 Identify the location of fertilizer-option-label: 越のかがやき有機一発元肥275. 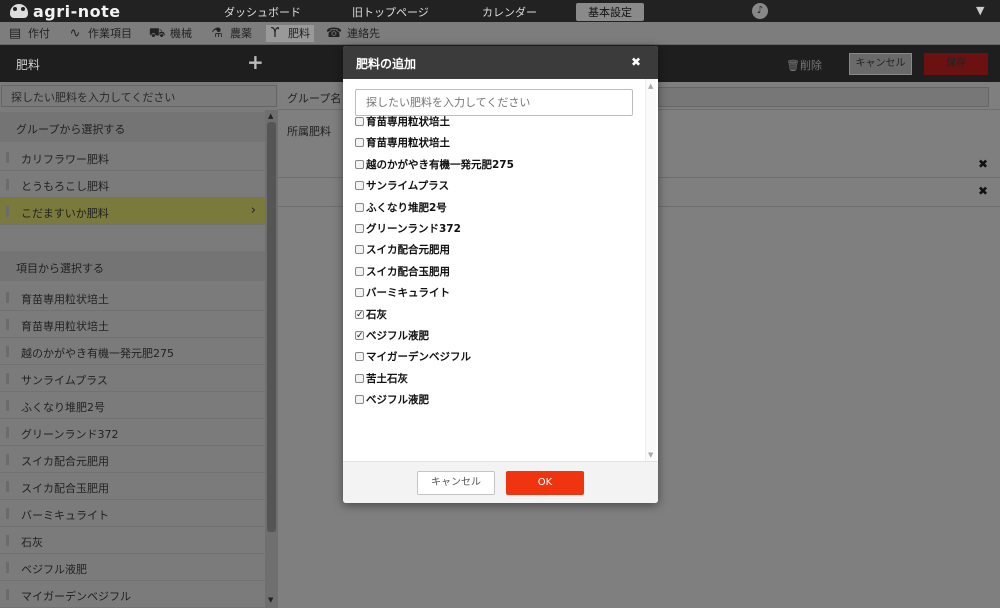
(440, 164).